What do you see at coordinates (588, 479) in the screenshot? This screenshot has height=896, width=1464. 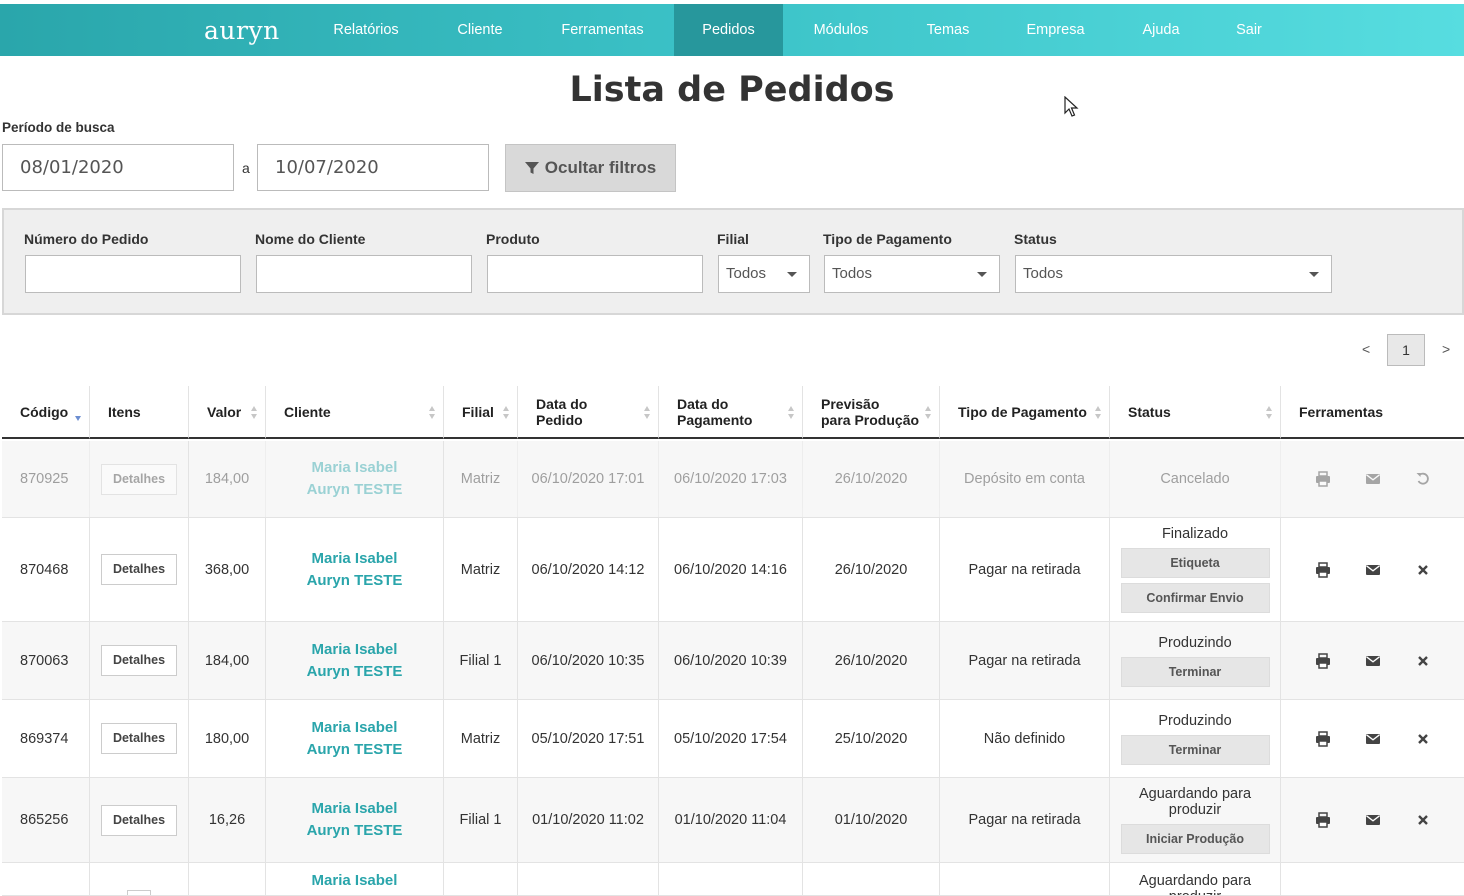 I see `order-date: 06/10/2020 17:01` at bounding box center [588, 479].